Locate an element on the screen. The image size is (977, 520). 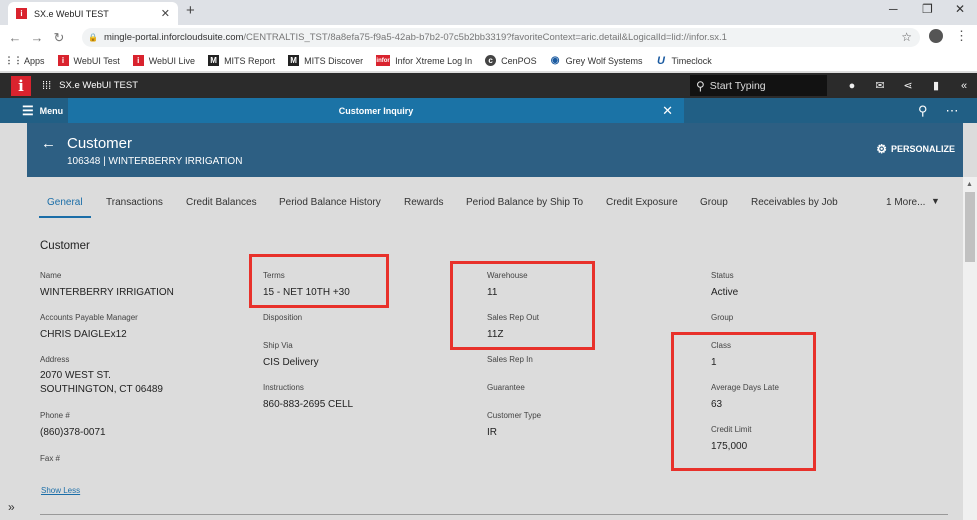
share-icon: ⋖ is located at coordinates (908, 85).